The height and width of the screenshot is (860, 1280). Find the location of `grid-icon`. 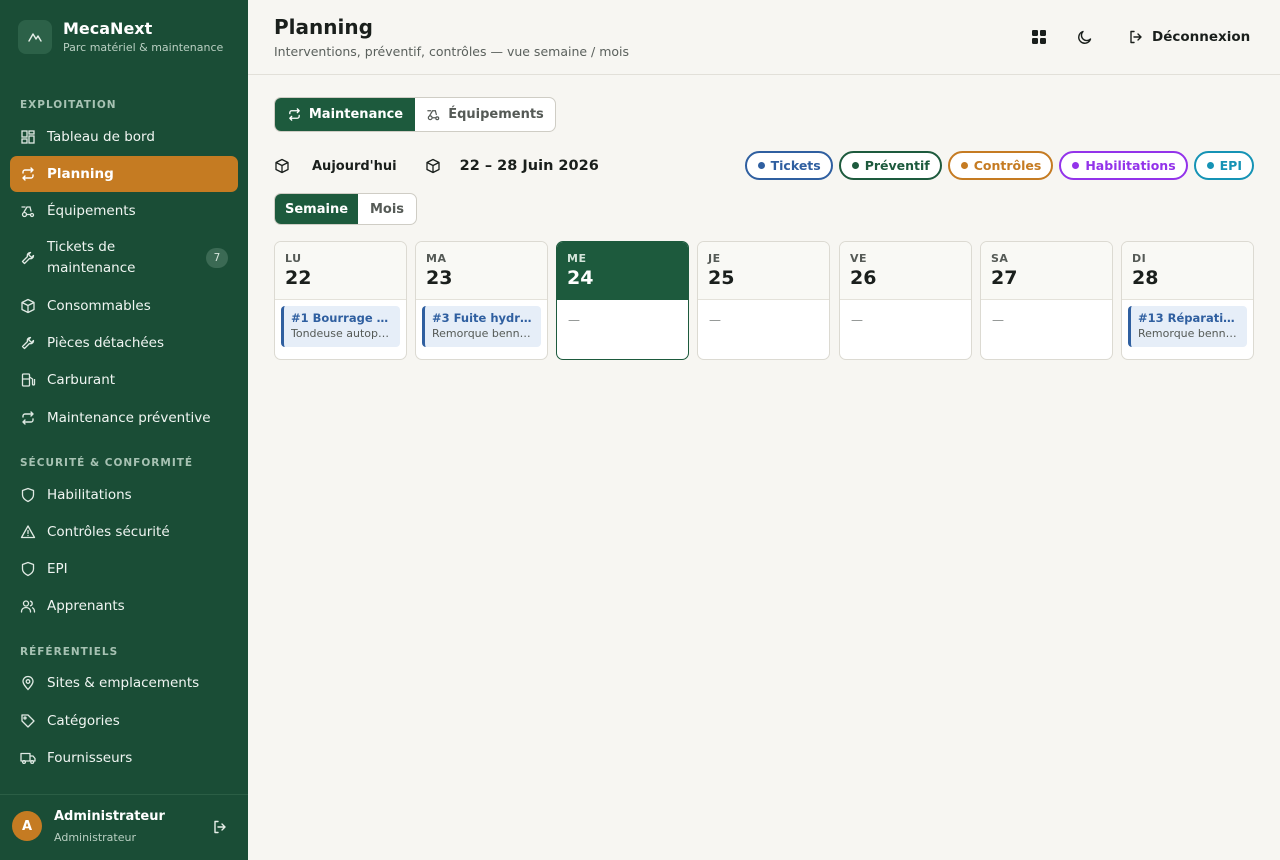

grid-icon is located at coordinates (1039, 37).